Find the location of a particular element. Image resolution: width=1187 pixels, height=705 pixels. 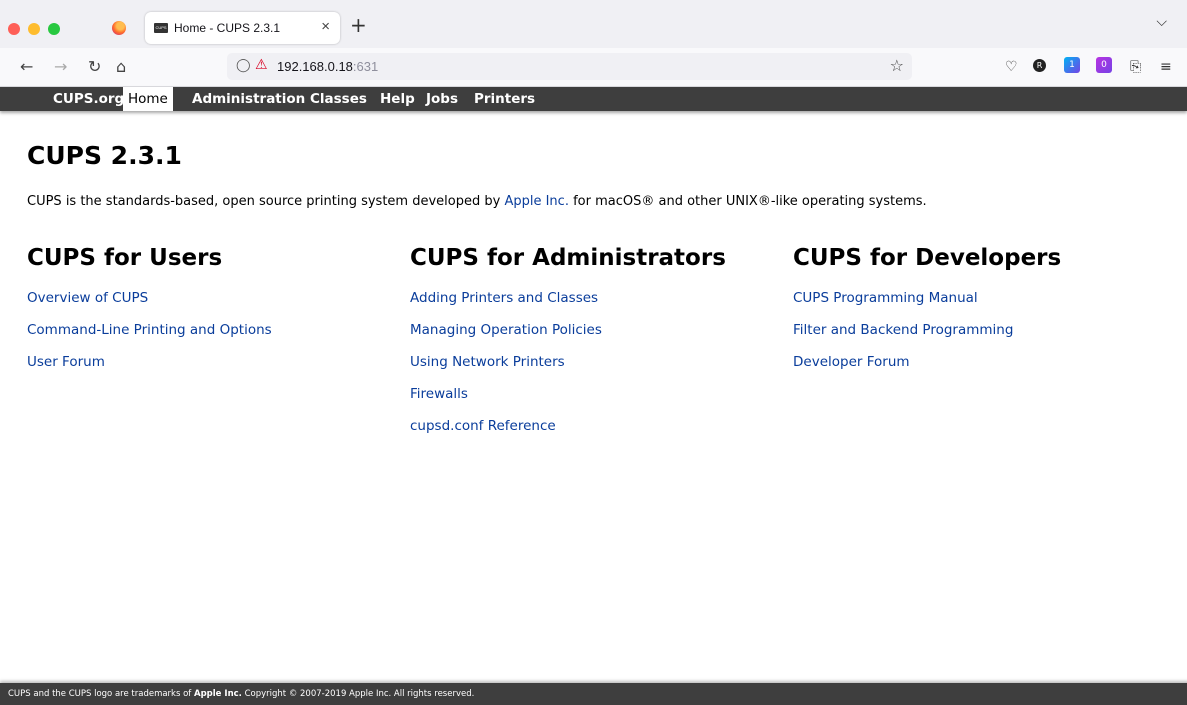

extension-badge-0-icon: 0 is located at coordinates (1104, 65).